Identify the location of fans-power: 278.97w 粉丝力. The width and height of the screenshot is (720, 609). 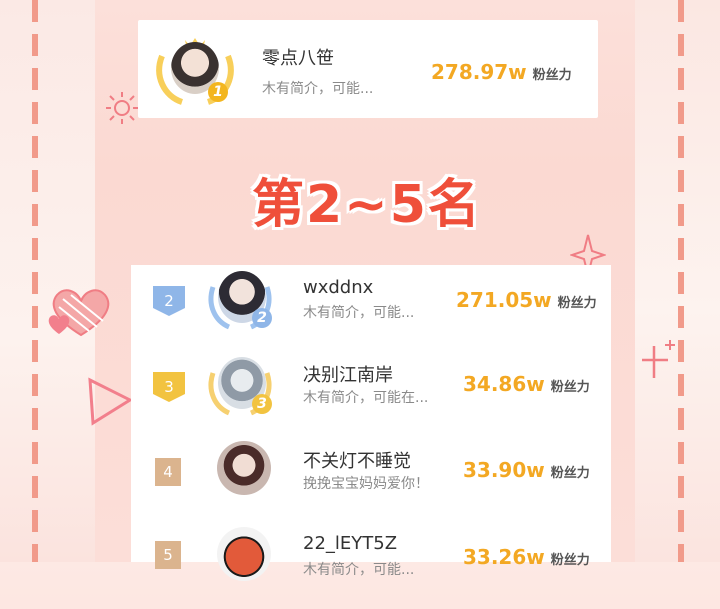
(501, 72).